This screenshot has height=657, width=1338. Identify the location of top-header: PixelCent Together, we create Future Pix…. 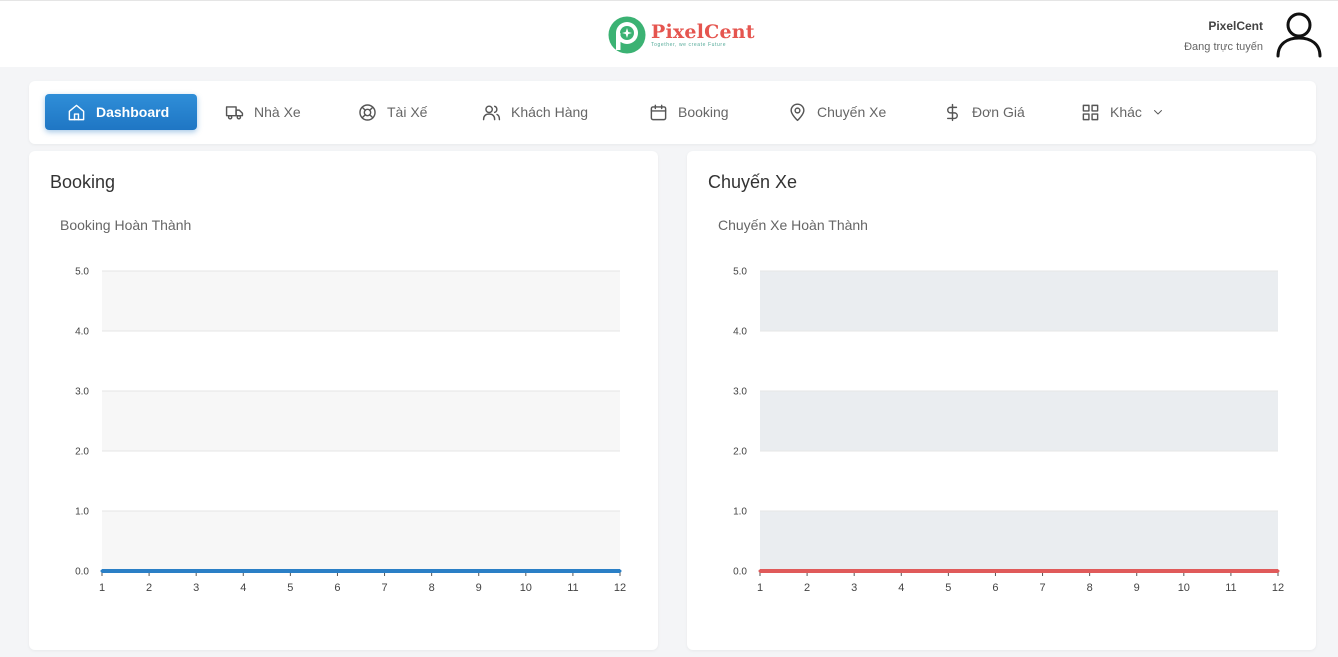
(669, 33).